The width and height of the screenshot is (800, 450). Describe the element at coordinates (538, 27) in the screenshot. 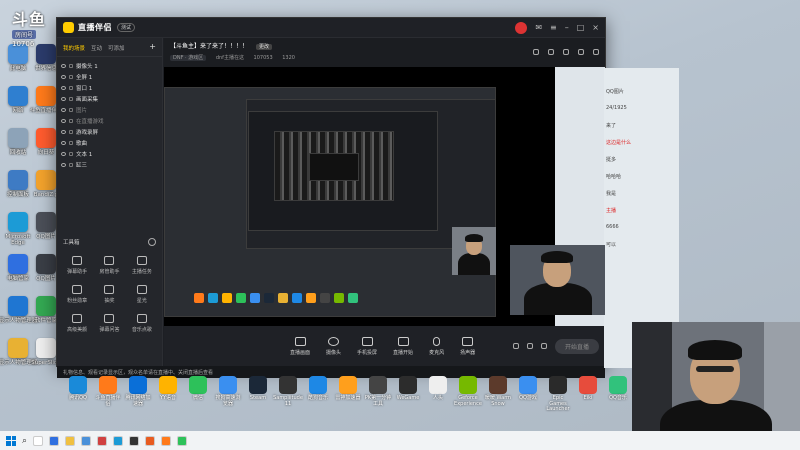

I see `skin-icon: ✉` at that location.